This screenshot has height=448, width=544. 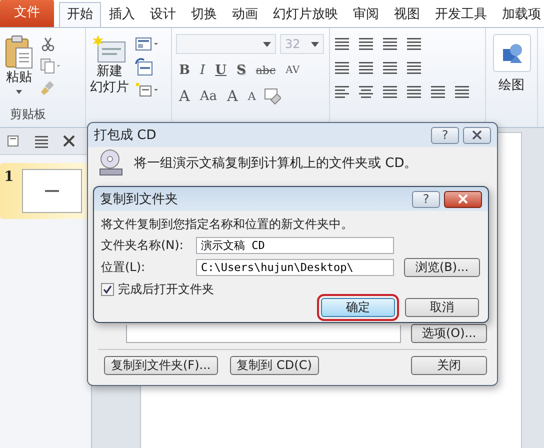 I want to click on underline-button: U, so click(x=221, y=70).